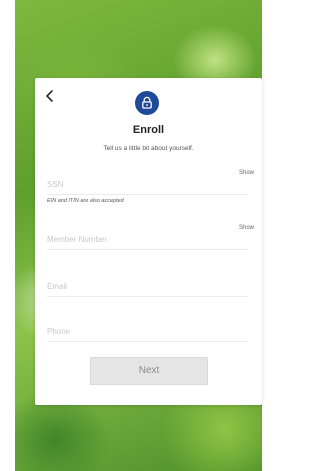  What do you see at coordinates (147, 286) in the screenshot?
I see `email-field: Email` at bounding box center [147, 286].